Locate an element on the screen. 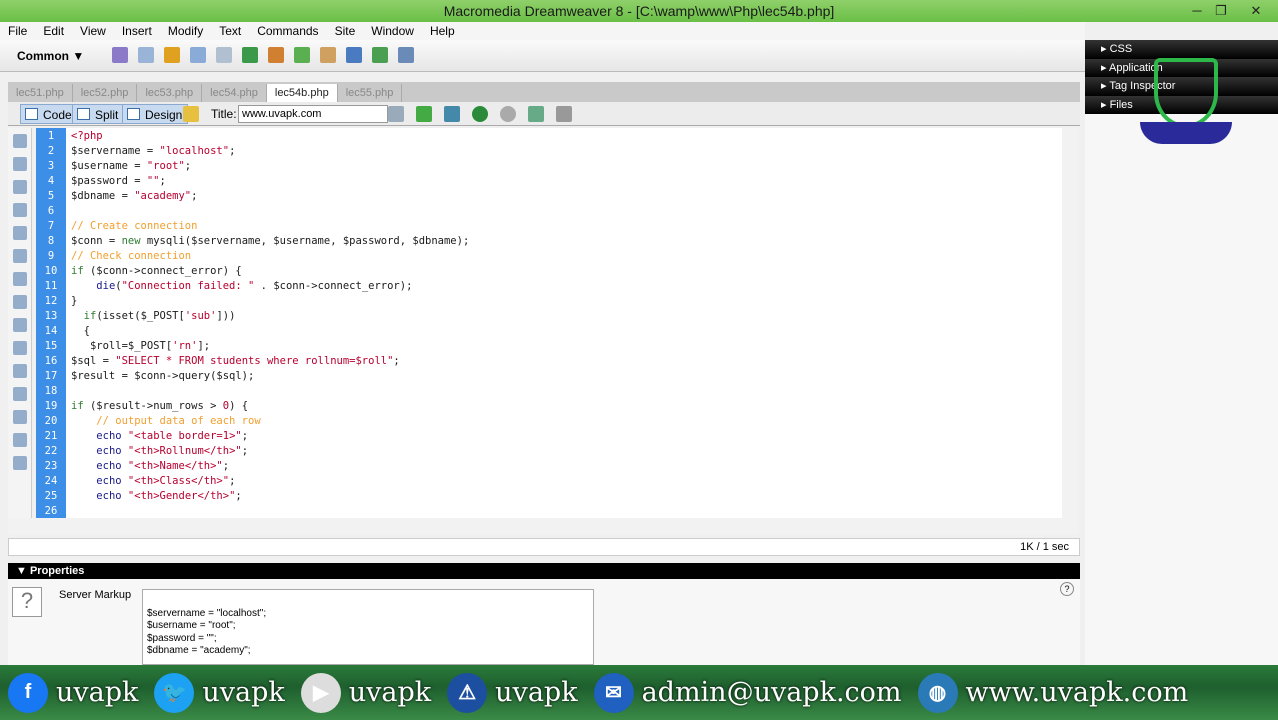 The height and width of the screenshot is (720, 1278). panel-files-label: Files is located at coordinates (1121, 104).